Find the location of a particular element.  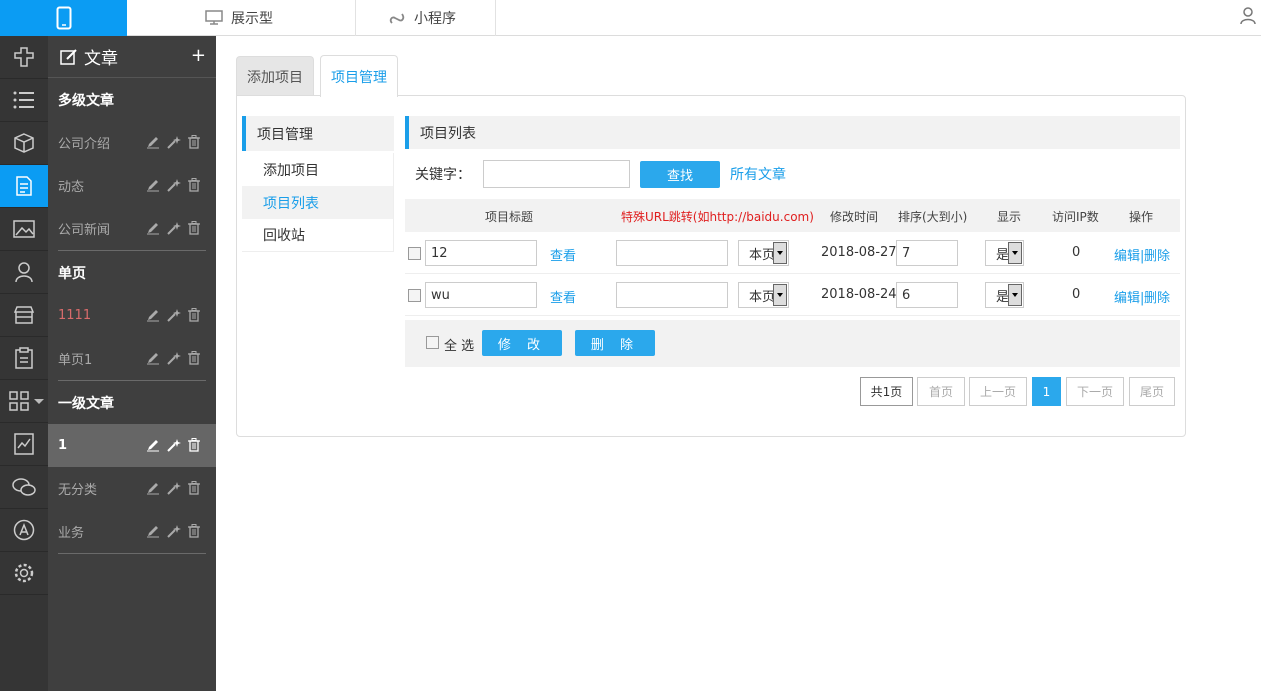

article-icon is located at coordinates (24, 186).